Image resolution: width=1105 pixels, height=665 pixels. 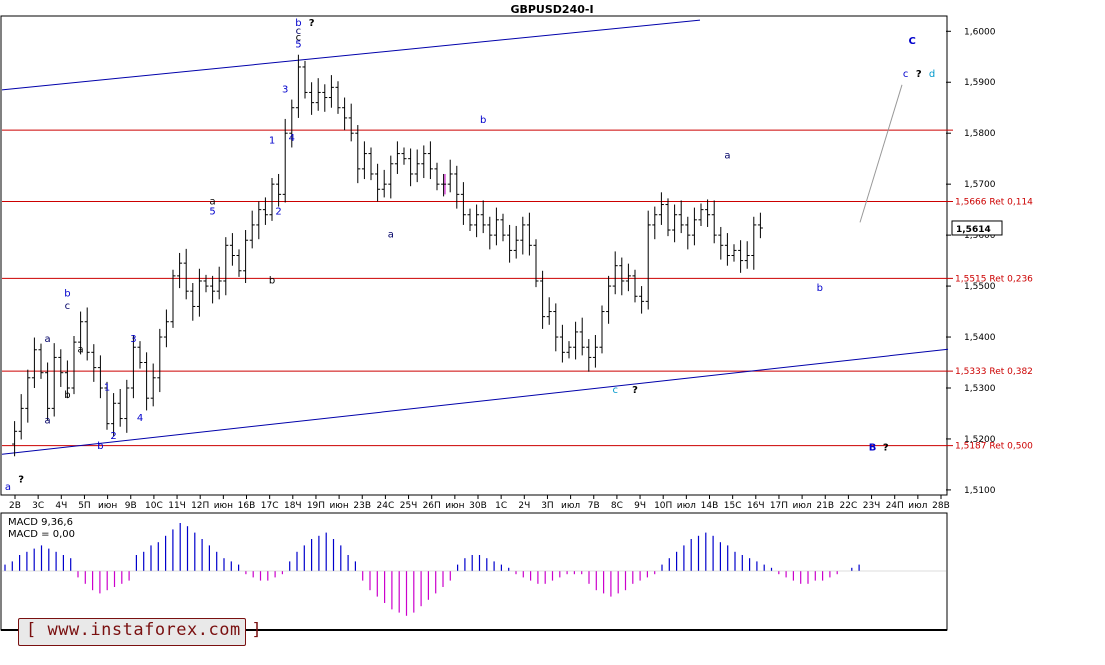 I want to click on date-tick-label: 3П, so click(x=547, y=506).